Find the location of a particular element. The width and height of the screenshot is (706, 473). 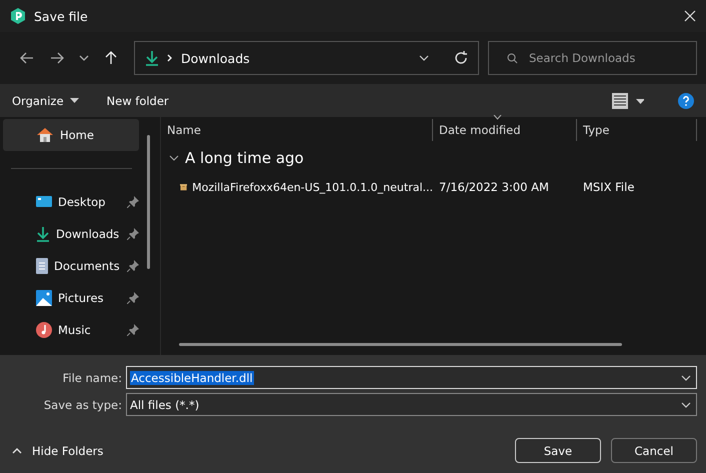

type-cell-text: MSIX File is located at coordinates (608, 187).